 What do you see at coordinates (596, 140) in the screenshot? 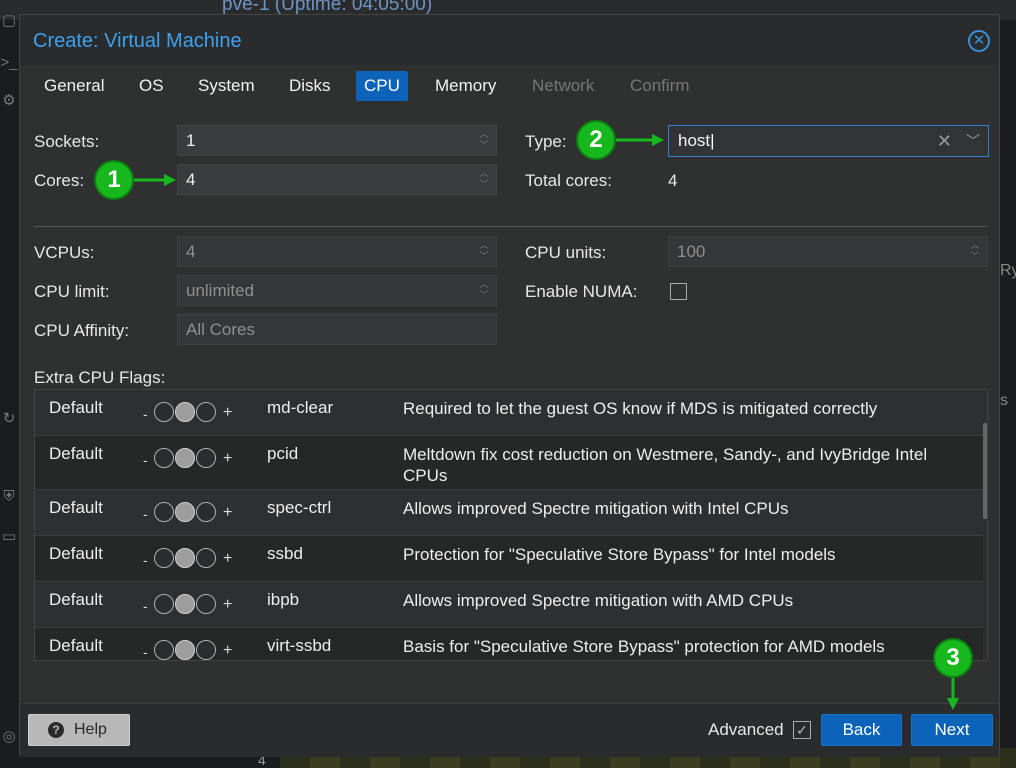
I see `callout-badge-2: 2` at bounding box center [596, 140].